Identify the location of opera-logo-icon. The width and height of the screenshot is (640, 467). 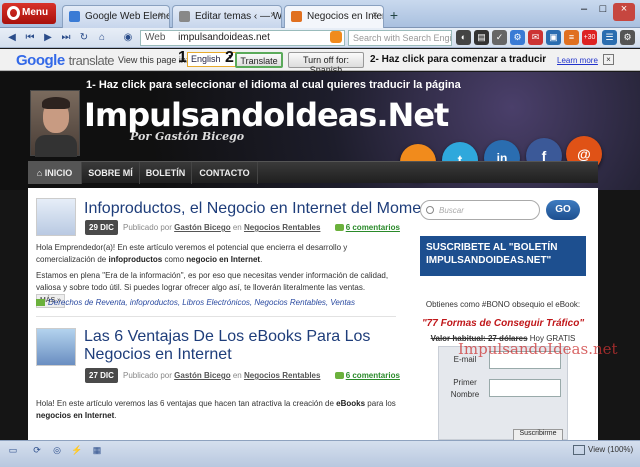
(13, 13).